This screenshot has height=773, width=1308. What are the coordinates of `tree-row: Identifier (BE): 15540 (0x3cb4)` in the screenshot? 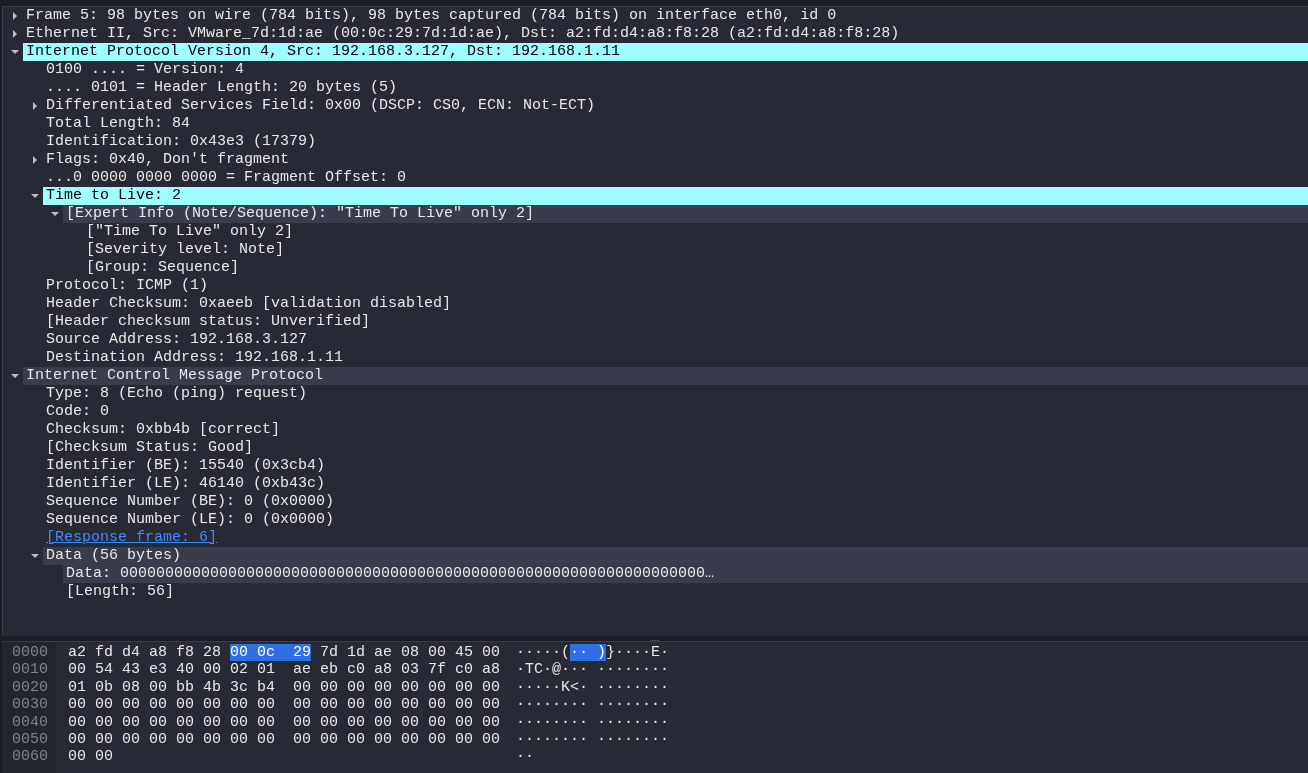 It's located at (675, 466).